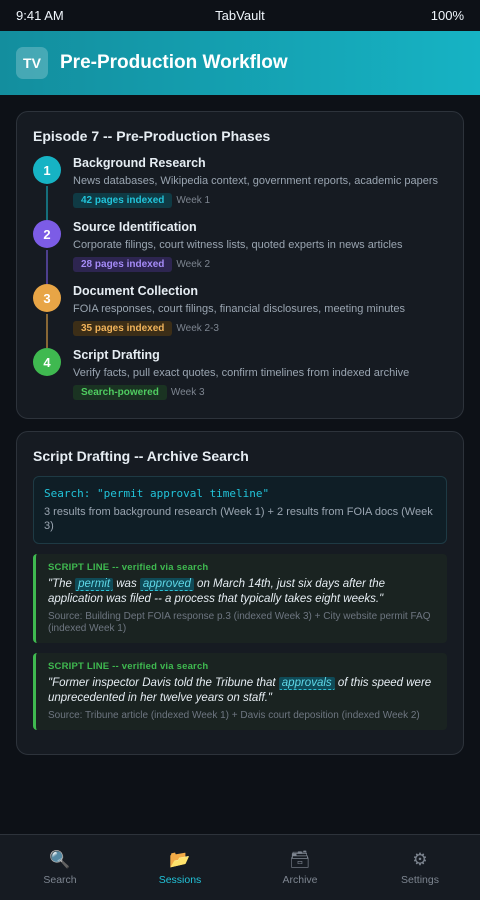  Describe the element at coordinates (193, 200) in the screenshot. I see `phase-week: Week 1` at that location.